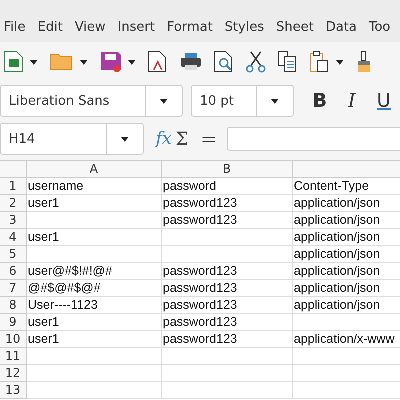  What do you see at coordinates (62, 62) in the screenshot?
I see `folder-icon` at bounding box center [62, 62].